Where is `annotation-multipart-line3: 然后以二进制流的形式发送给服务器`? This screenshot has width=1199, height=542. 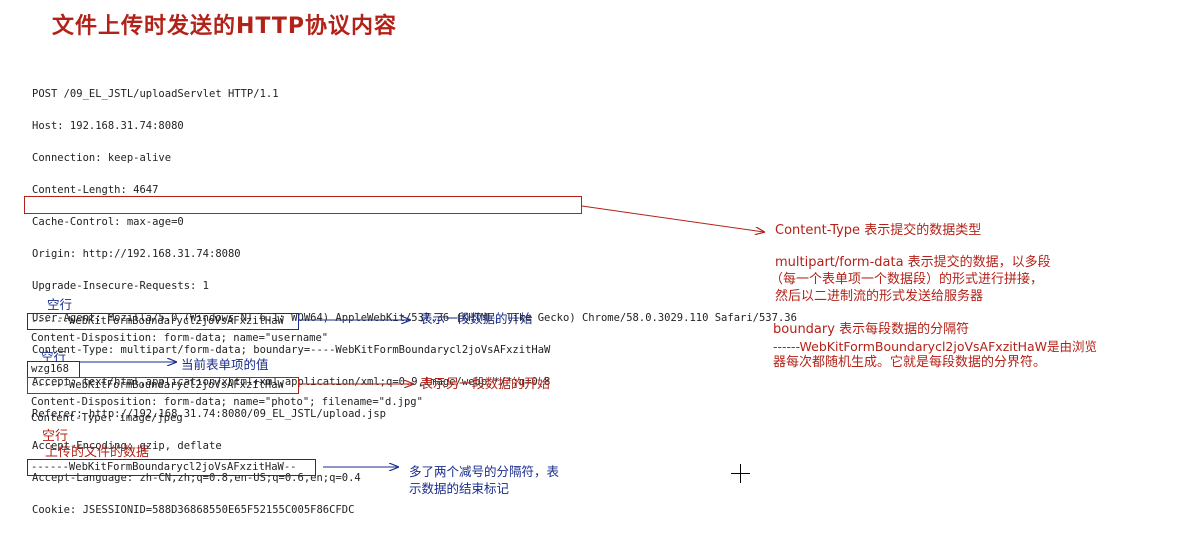 annotation-multipart-line3: 然后以二进制流的形式发送给服务器 is located at coordinates (879, 296).